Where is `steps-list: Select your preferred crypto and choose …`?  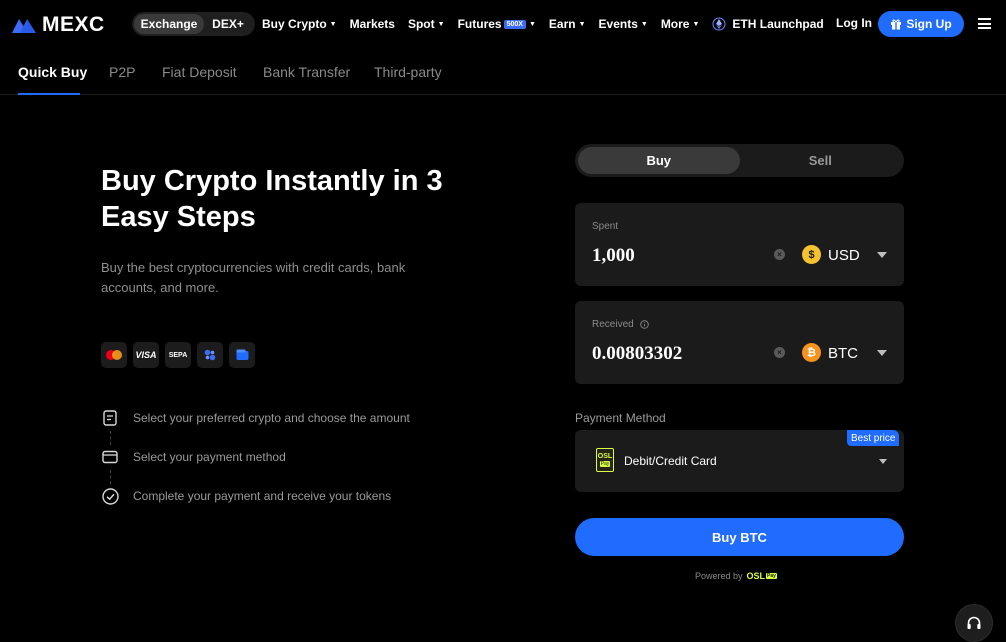 steps-list: Select your preferred crypto and choose … is located at coordinates (255, 467).